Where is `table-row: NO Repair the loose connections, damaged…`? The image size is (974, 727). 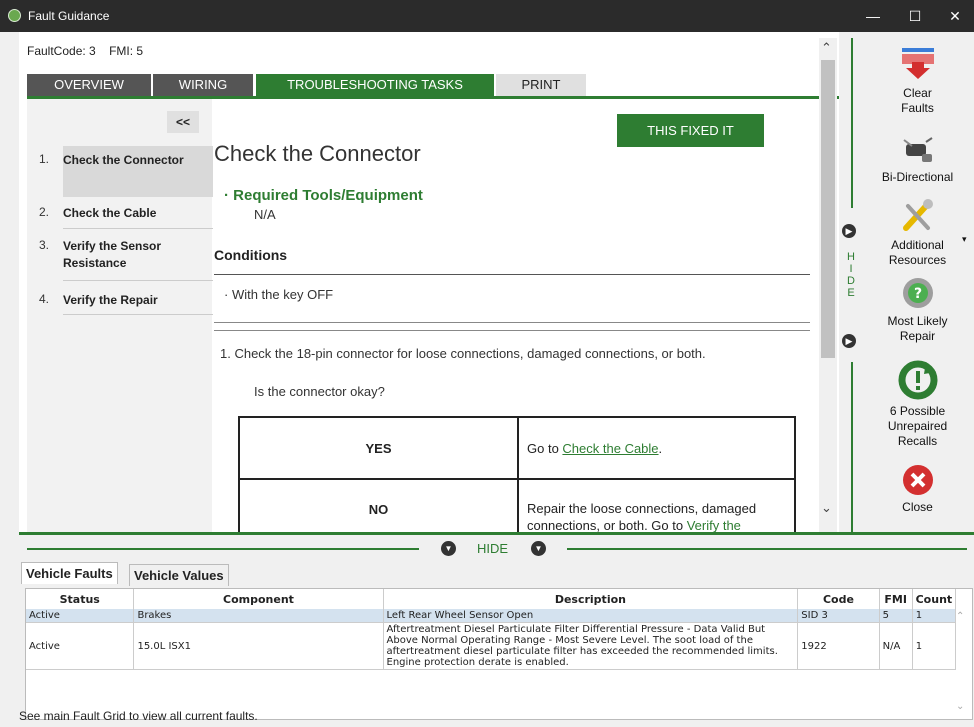
table-row: NO Repair the loose connections, damaged… is located at coordinates (517, 505).